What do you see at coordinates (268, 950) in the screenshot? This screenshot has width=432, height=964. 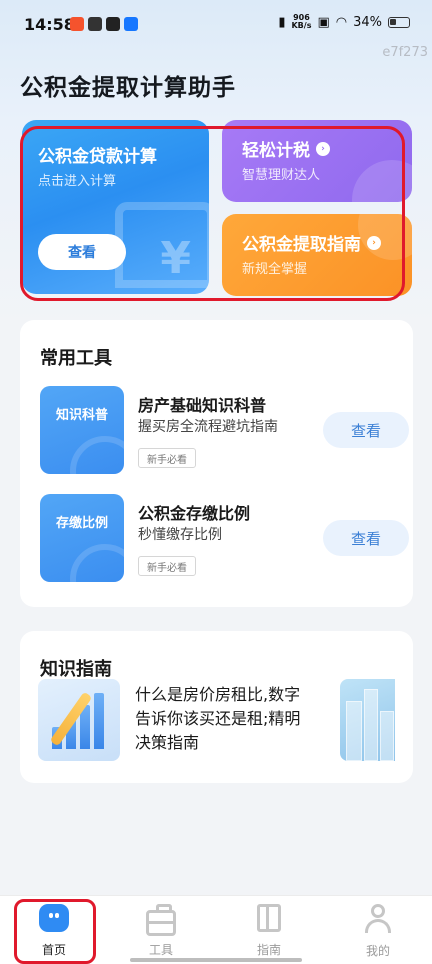 I see `tab-label: 指南` at bounding box center [268, 950].